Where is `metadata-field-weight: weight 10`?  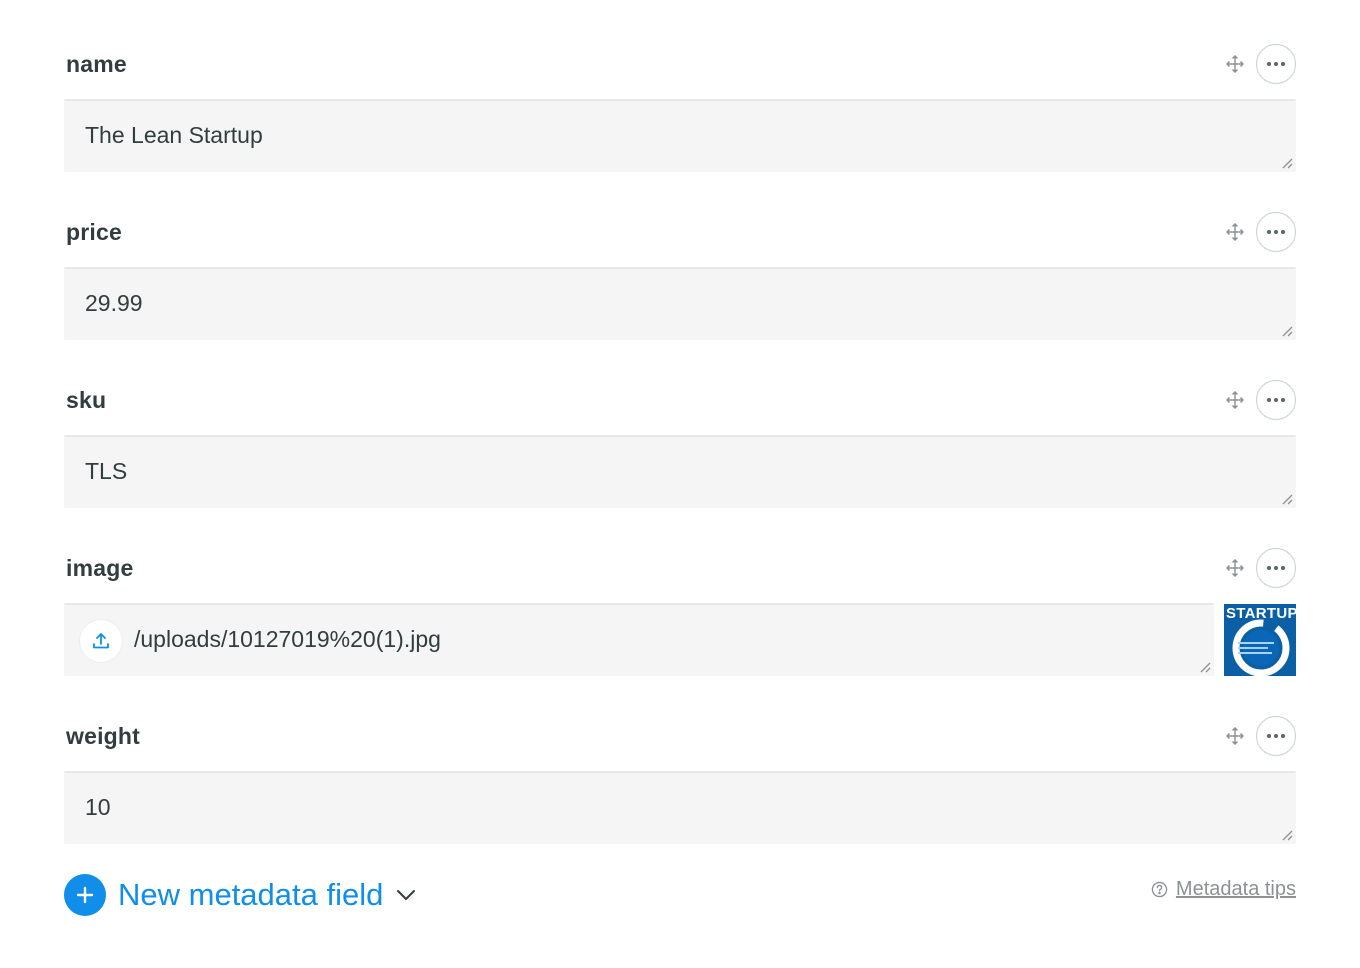 metadata-field-weight: weight 10 is located at coordinates (680, 784).